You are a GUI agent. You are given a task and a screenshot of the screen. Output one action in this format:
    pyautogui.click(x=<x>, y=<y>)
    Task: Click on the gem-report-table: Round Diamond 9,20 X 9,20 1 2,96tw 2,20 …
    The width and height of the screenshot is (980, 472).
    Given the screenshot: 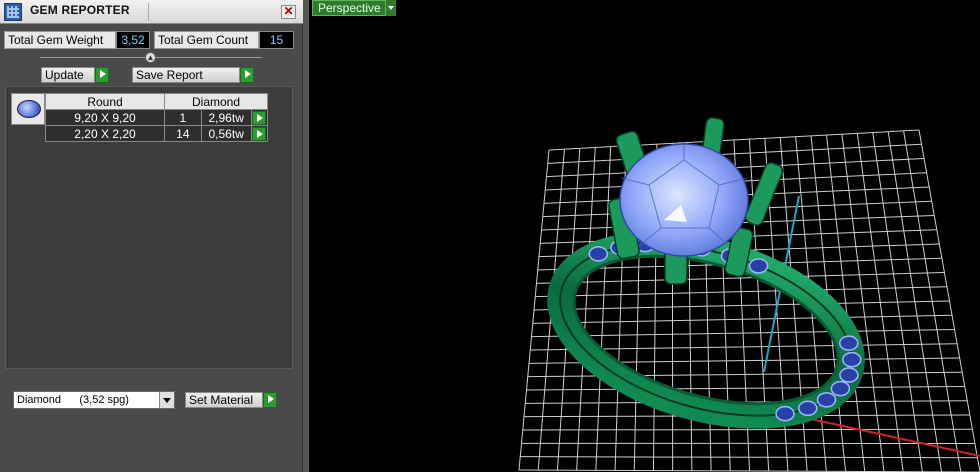 What is the action you would take?
    pyautogui.click(x=157, y=117)
    